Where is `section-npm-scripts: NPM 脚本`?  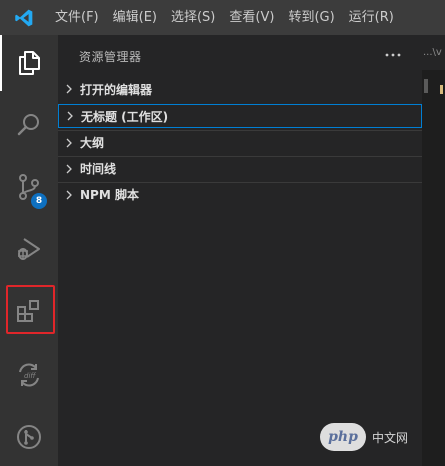 section-npm-scripts: NPM 脚本 is located at coordinates (240, 194).